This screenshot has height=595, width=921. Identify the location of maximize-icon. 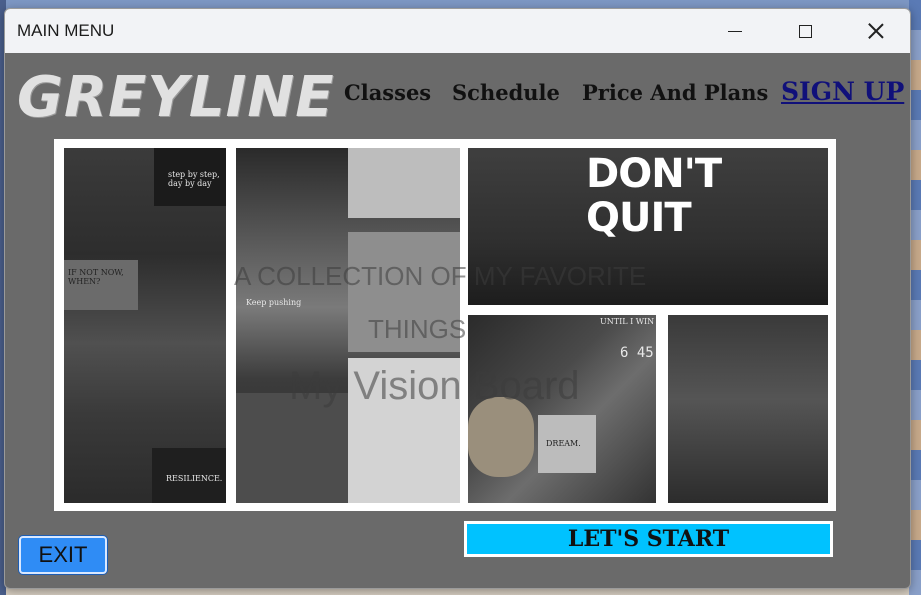
(805, 31).